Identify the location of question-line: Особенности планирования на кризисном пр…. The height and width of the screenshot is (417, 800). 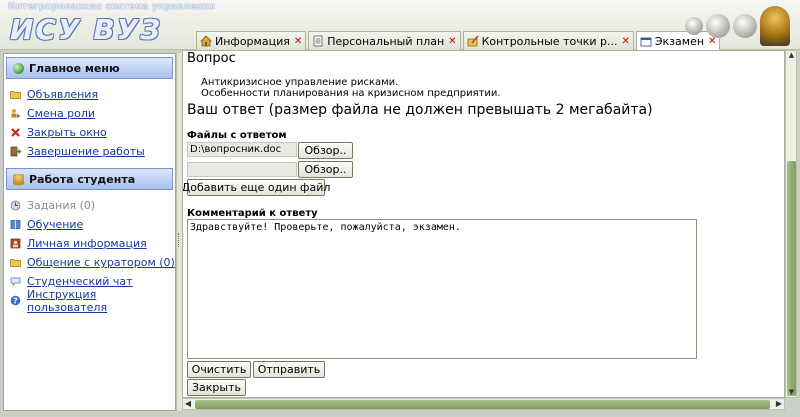
(351, 93).